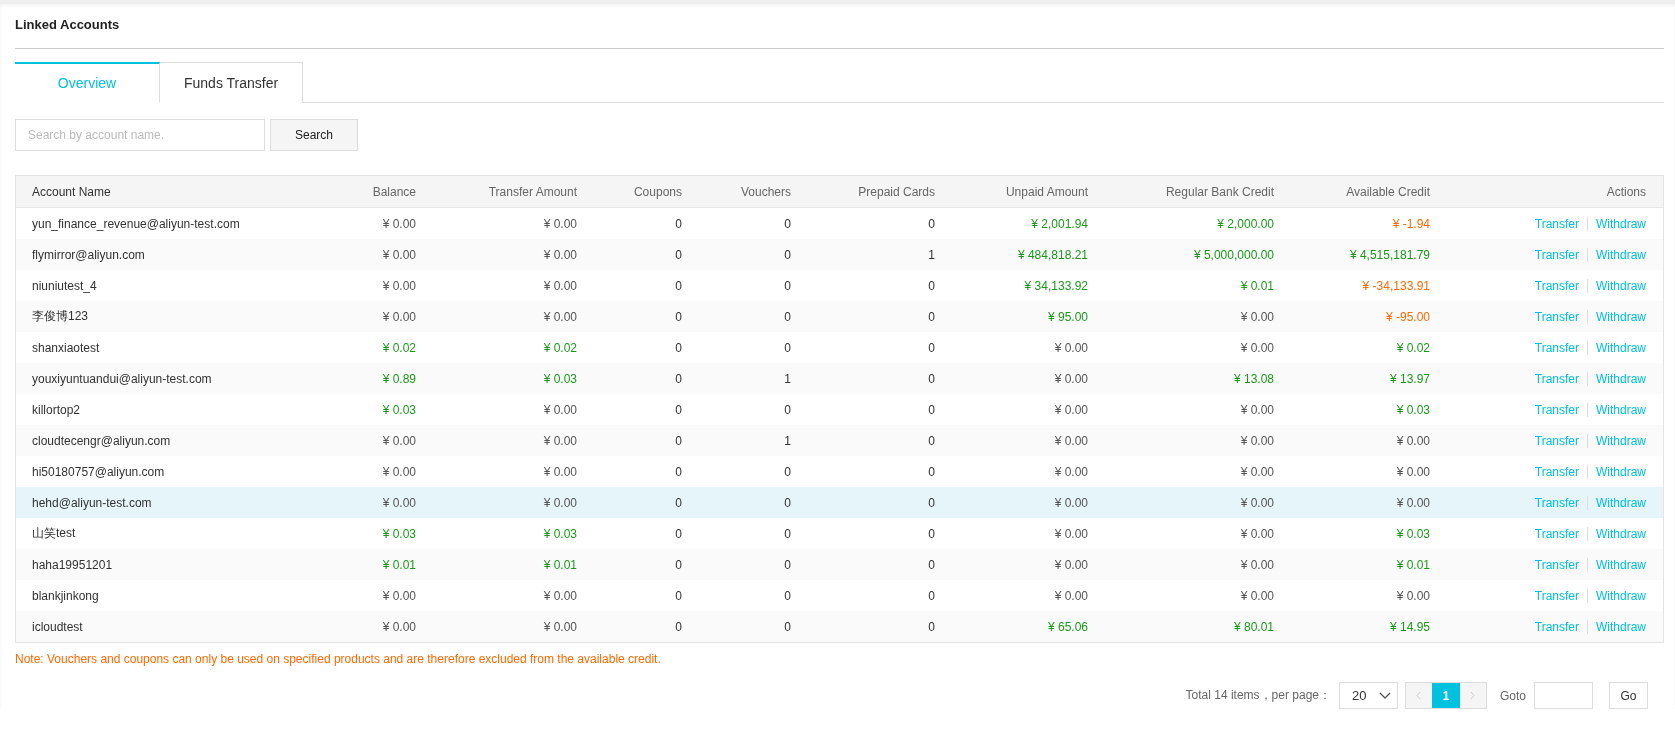 This screenshot has width=1675, height=753. What do you see at coordinates (1513, 695) in the screenshot?
I see `goto-label: Goto` at bounding box center [1513, 695].